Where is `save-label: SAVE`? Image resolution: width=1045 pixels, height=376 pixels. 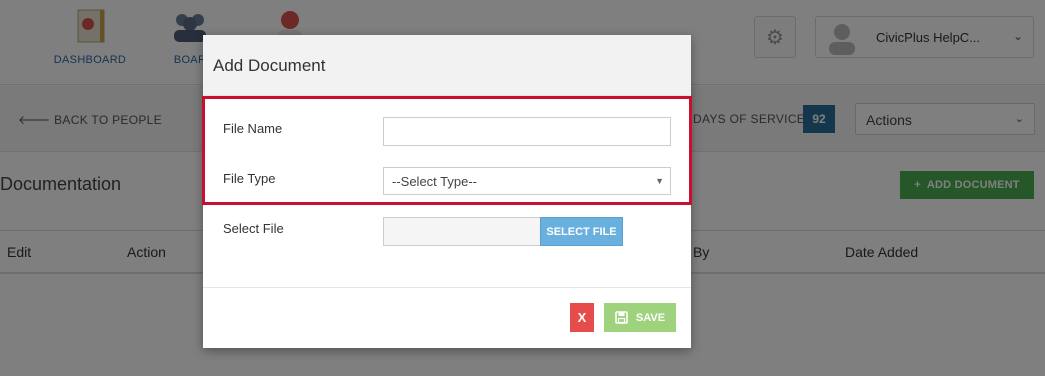
save-label: SAVE is located at coordinates (650, 317).